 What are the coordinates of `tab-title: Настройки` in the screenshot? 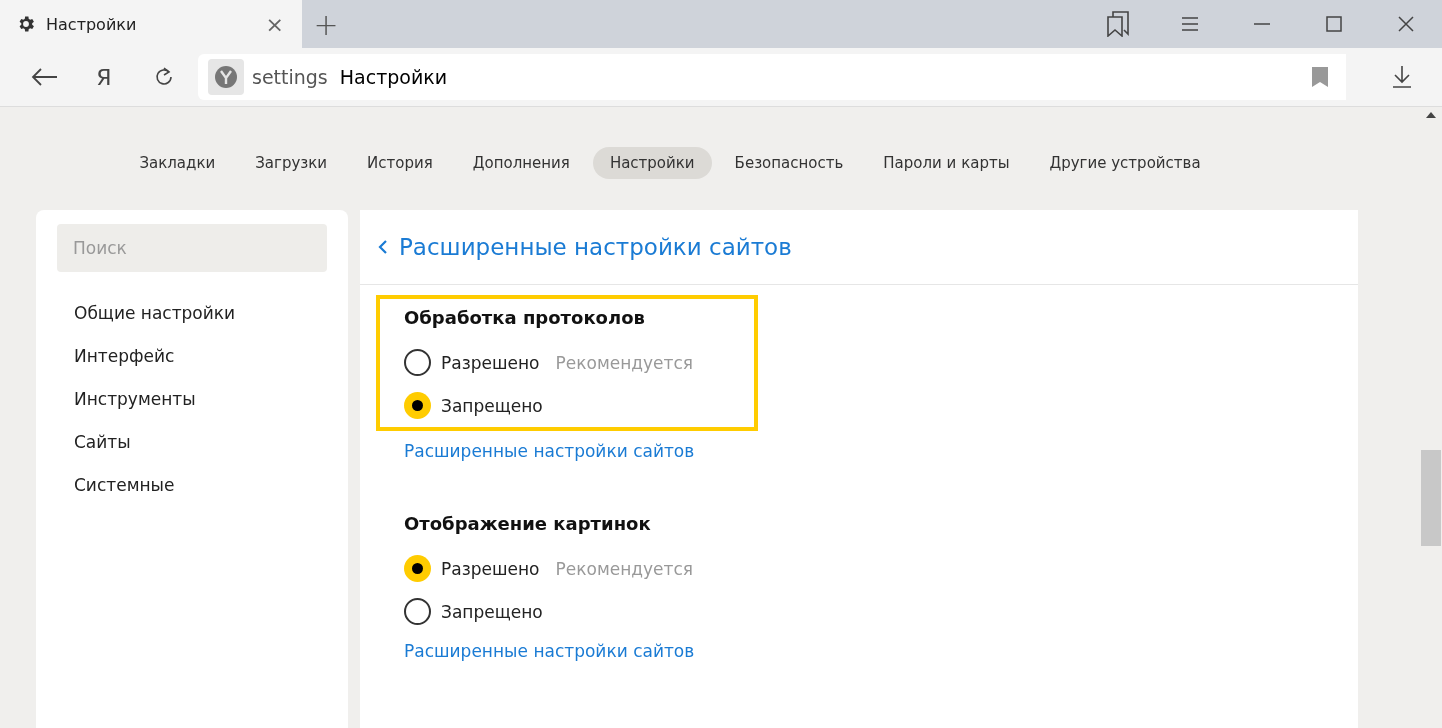 It's located at (92, 24).